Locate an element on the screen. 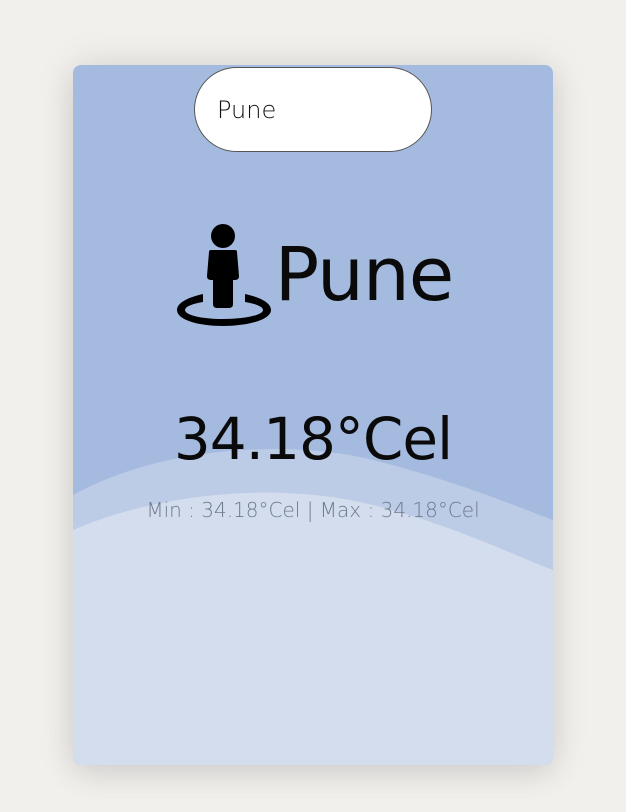 The image size is (626, 812). city-search-input is located at coordinates (313, 109).